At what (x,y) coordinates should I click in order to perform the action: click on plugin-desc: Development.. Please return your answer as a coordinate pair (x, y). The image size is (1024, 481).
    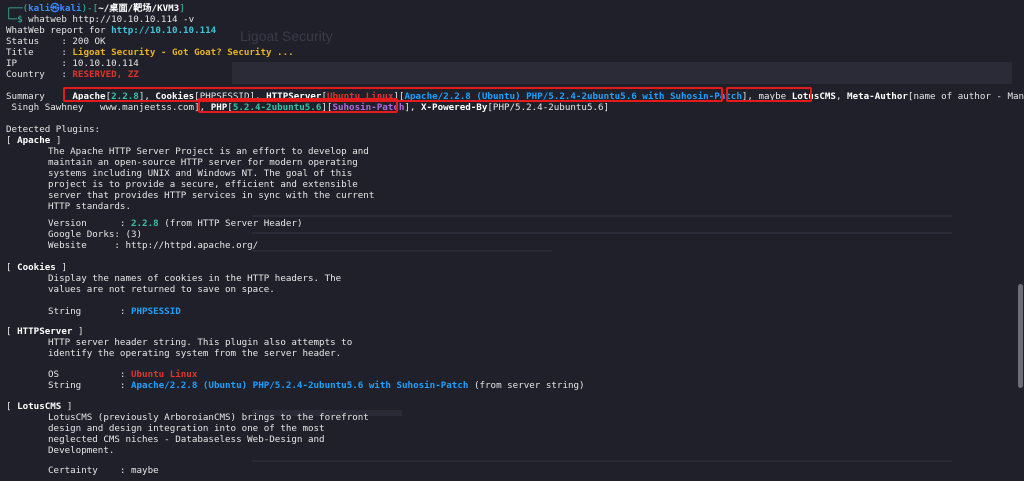
    Looking at the image, I should click on (81, 450).